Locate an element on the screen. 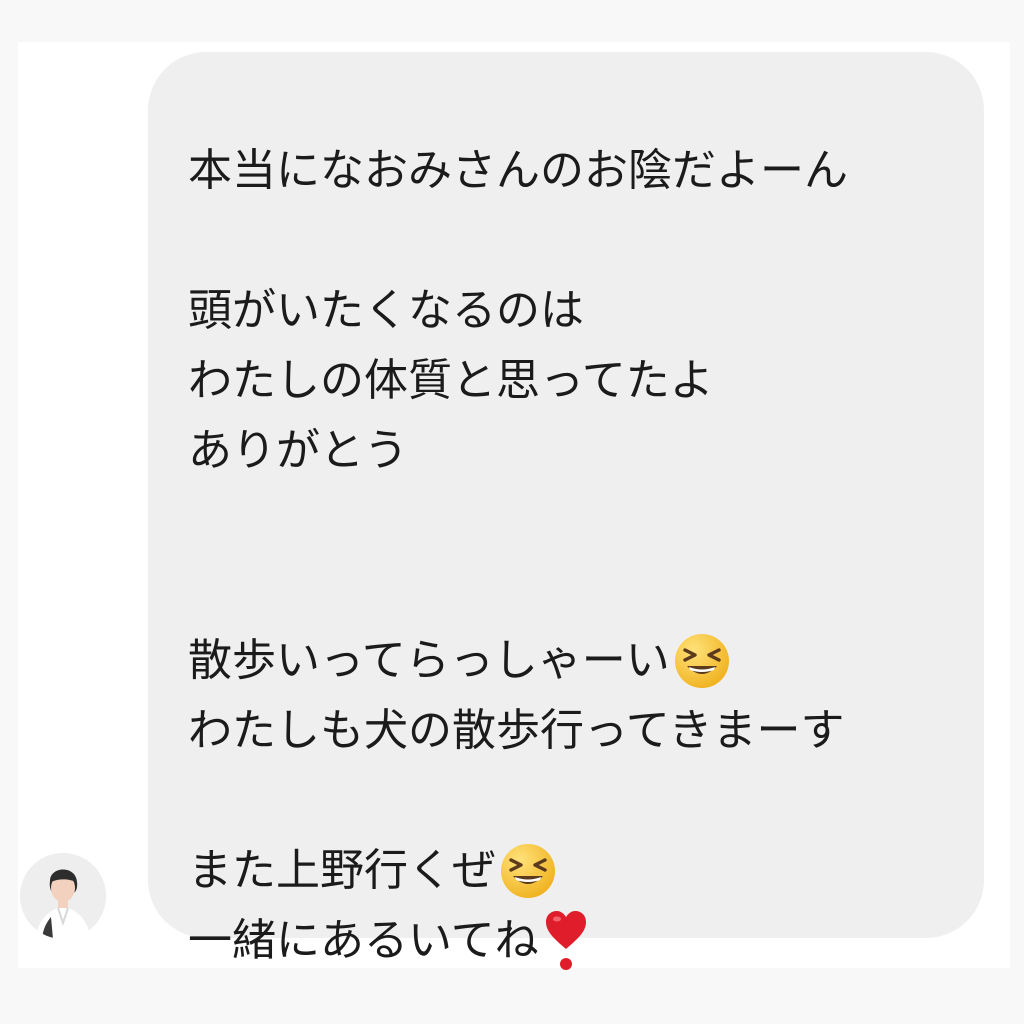 This screenshot has height=1024, width=1024. heavy-heart-exclamation-icon is located at coordinates (565, 940).